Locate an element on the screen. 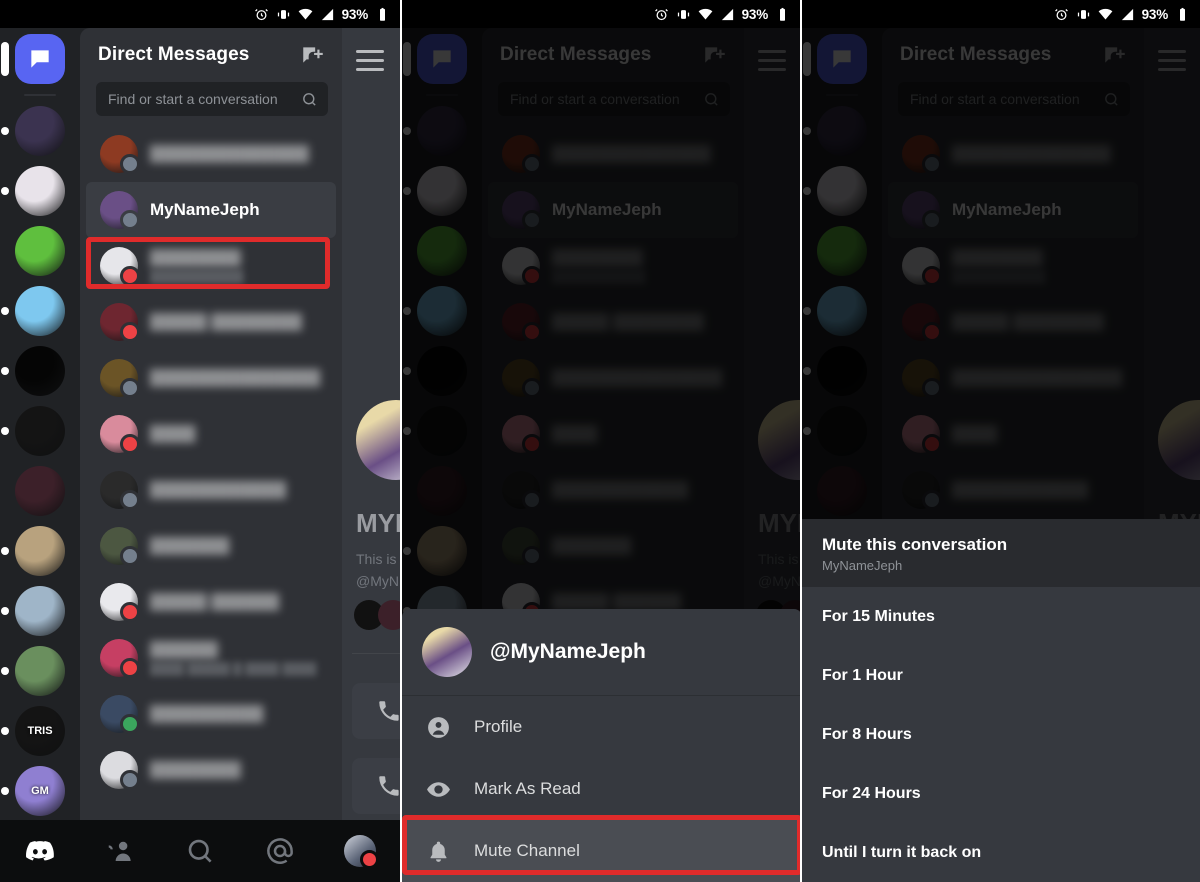 The height and width of the screenshot is (882, 1200). sheet-item-label: Mark As Read is located at coordinates (527, 788).